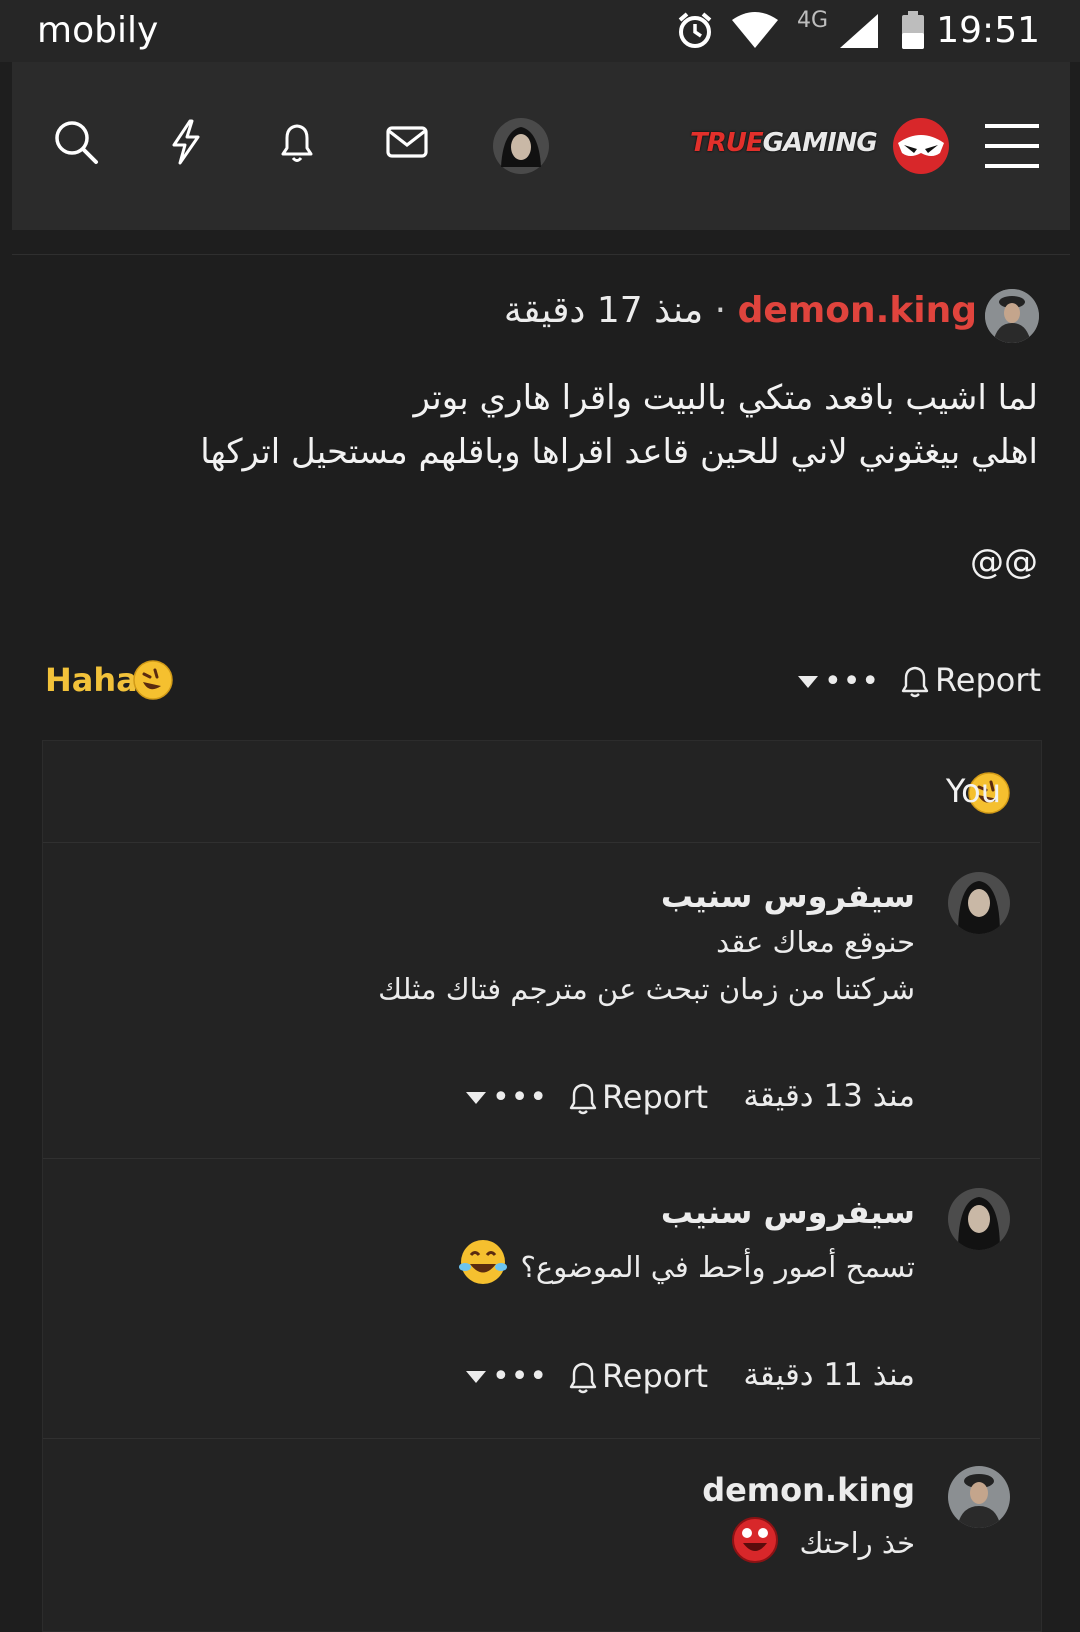 This screenshot has width=1080, height=1632. I want to click on wifi-icon, so click(755, 30).